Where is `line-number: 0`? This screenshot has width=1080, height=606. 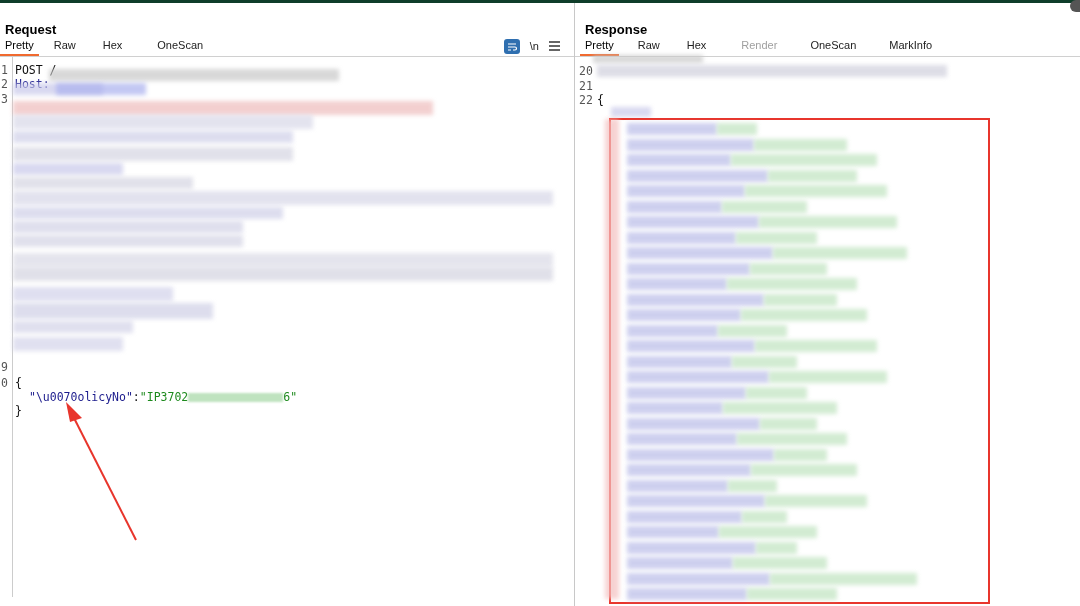
line-number: 0 is located at coordinates (5, 383).